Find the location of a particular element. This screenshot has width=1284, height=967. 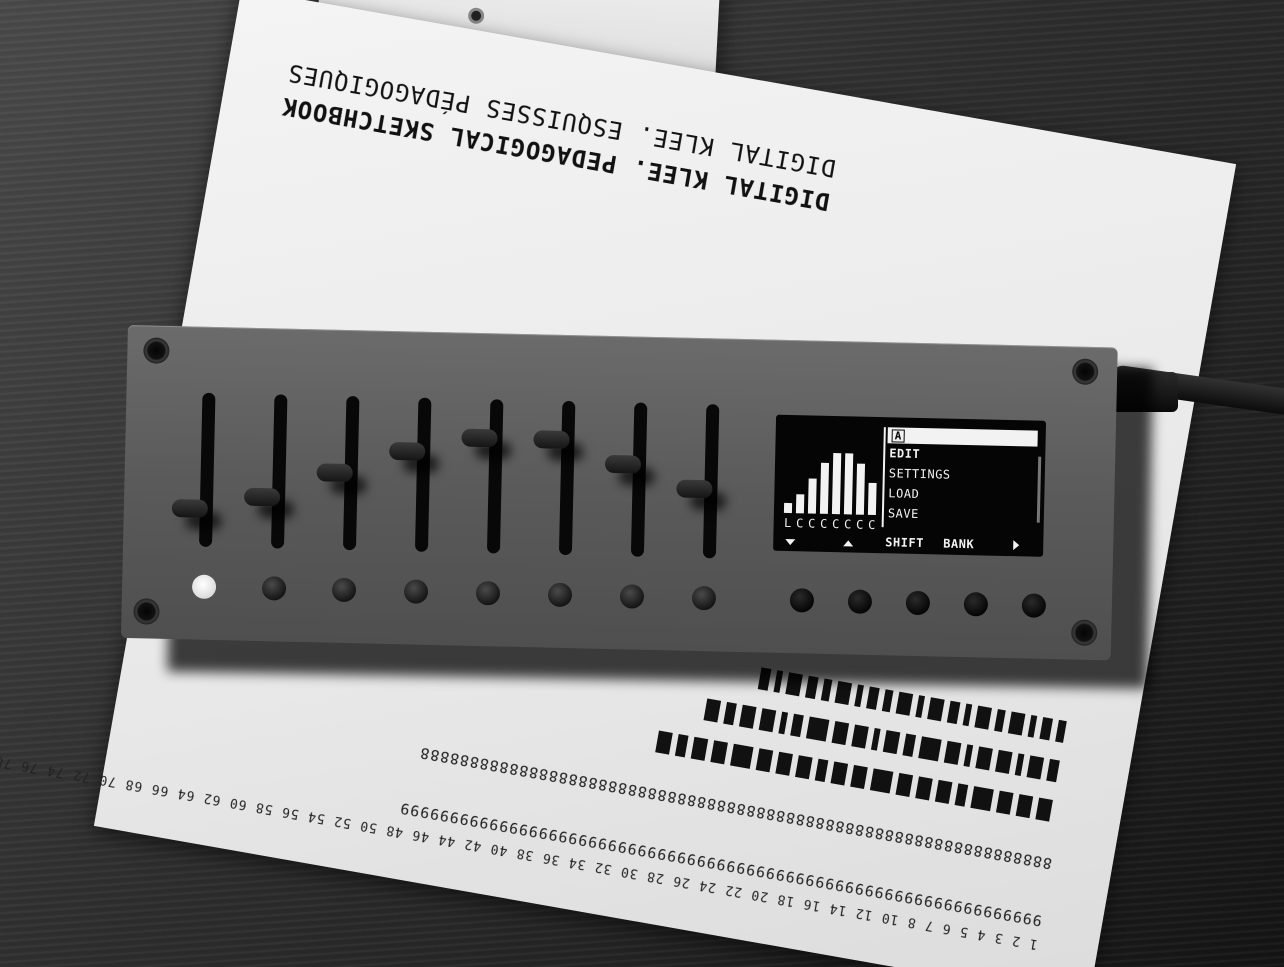

menu-item: SAVE is located at coordinates (961, 514).